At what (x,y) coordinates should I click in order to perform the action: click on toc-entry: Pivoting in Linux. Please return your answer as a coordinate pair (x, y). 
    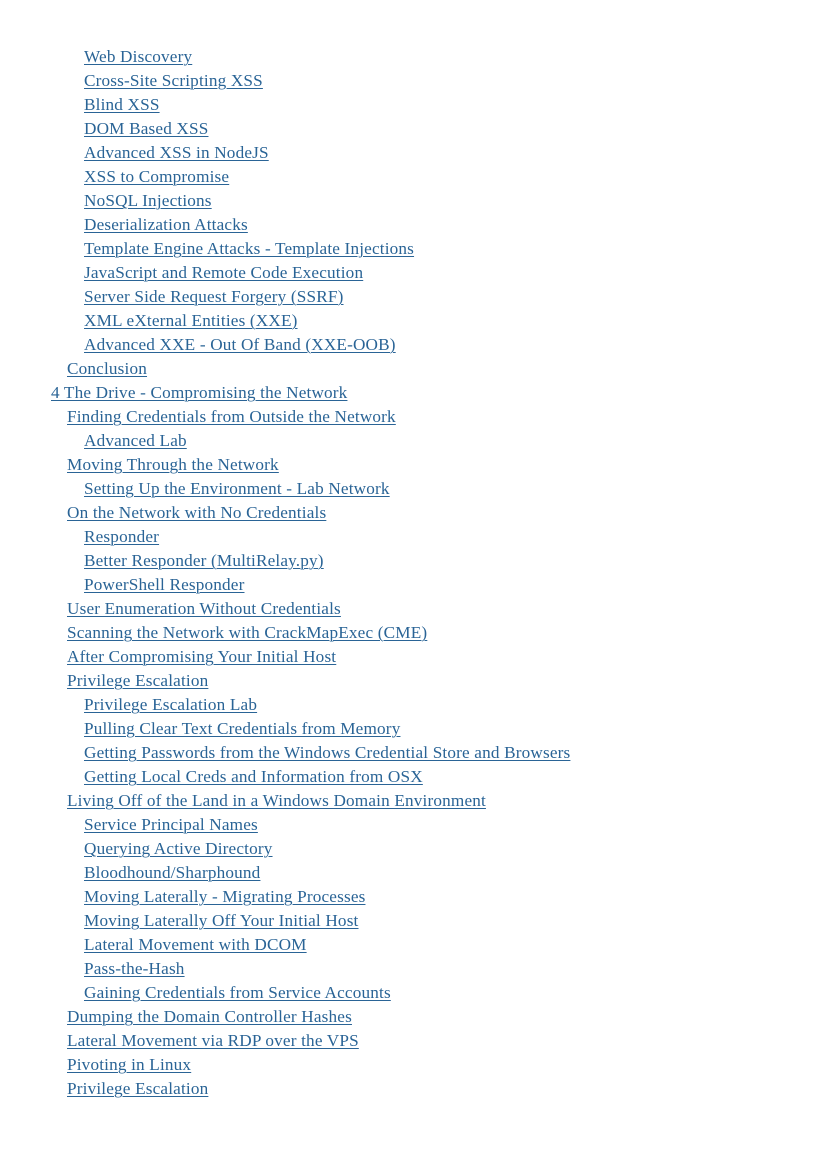
    Looking at the image, I should click on (413, 1065).